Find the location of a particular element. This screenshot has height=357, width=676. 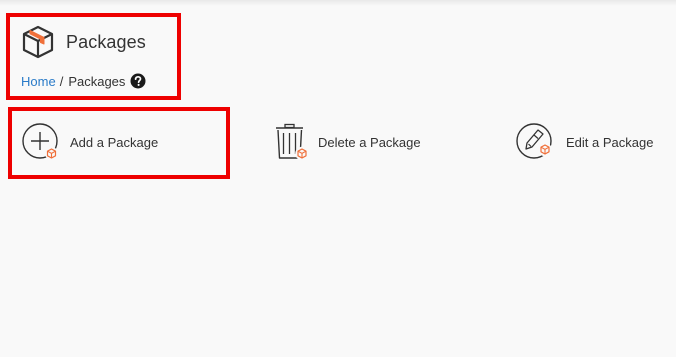

delete-package-button: Delete a Package is located at coordinates (346, 142).